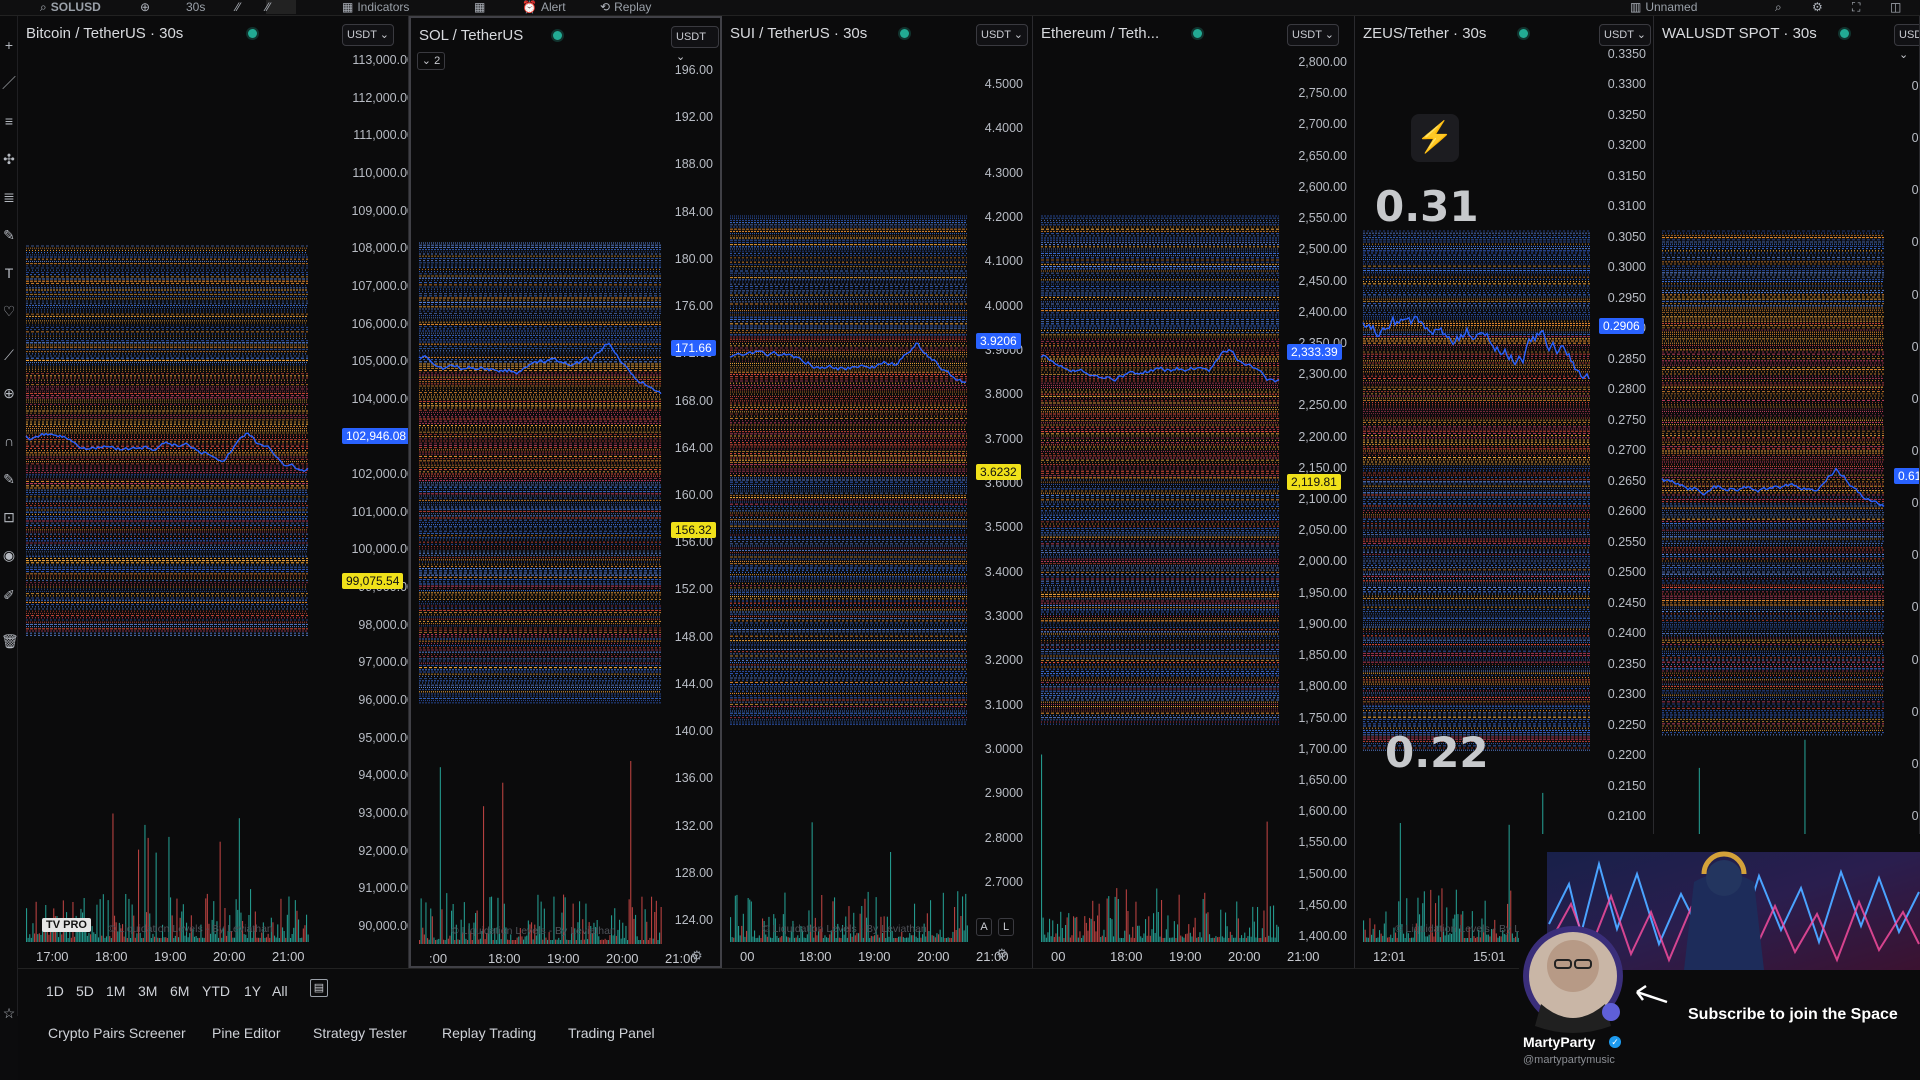 The height and width of the screenshot is (1080, 1920). What do you see at coordinates (9, 197) in the screenshot?
I see `projection-icon: ≣` at bounding box center [9, 197].